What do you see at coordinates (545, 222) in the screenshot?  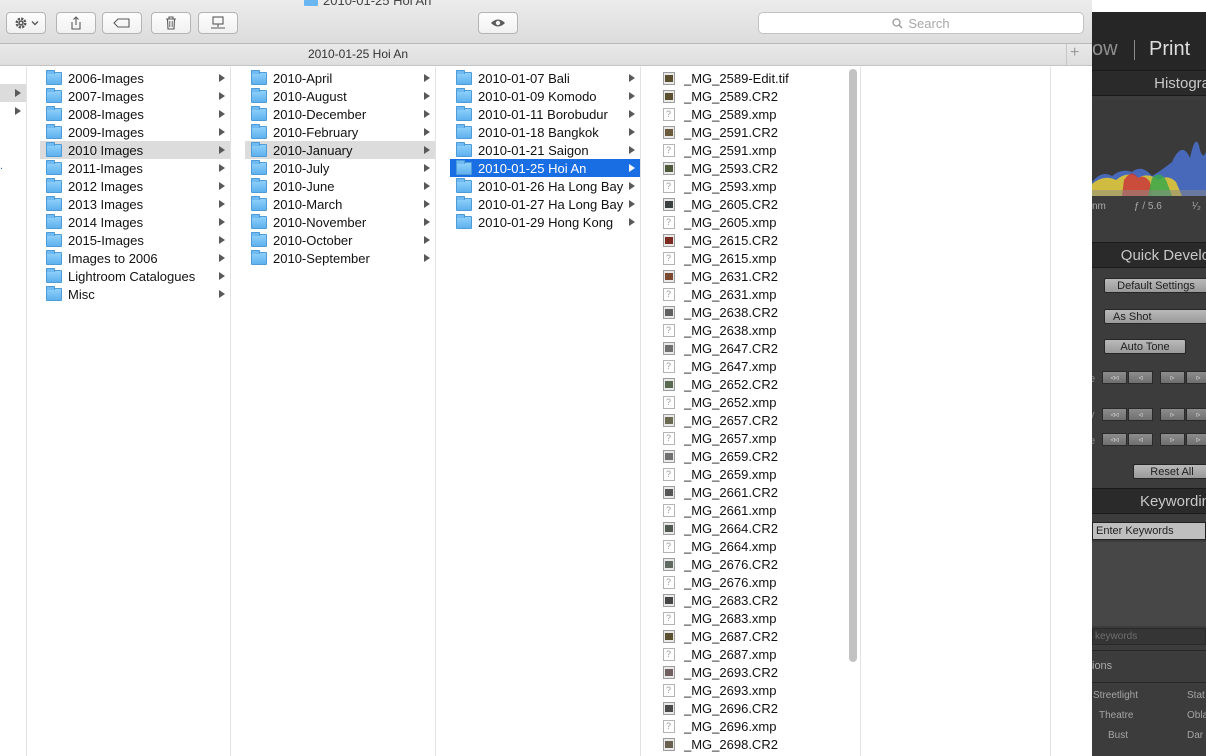 I see `folder-row: 2010-01-29 Hong Kong` at bounding box center [545, 222].